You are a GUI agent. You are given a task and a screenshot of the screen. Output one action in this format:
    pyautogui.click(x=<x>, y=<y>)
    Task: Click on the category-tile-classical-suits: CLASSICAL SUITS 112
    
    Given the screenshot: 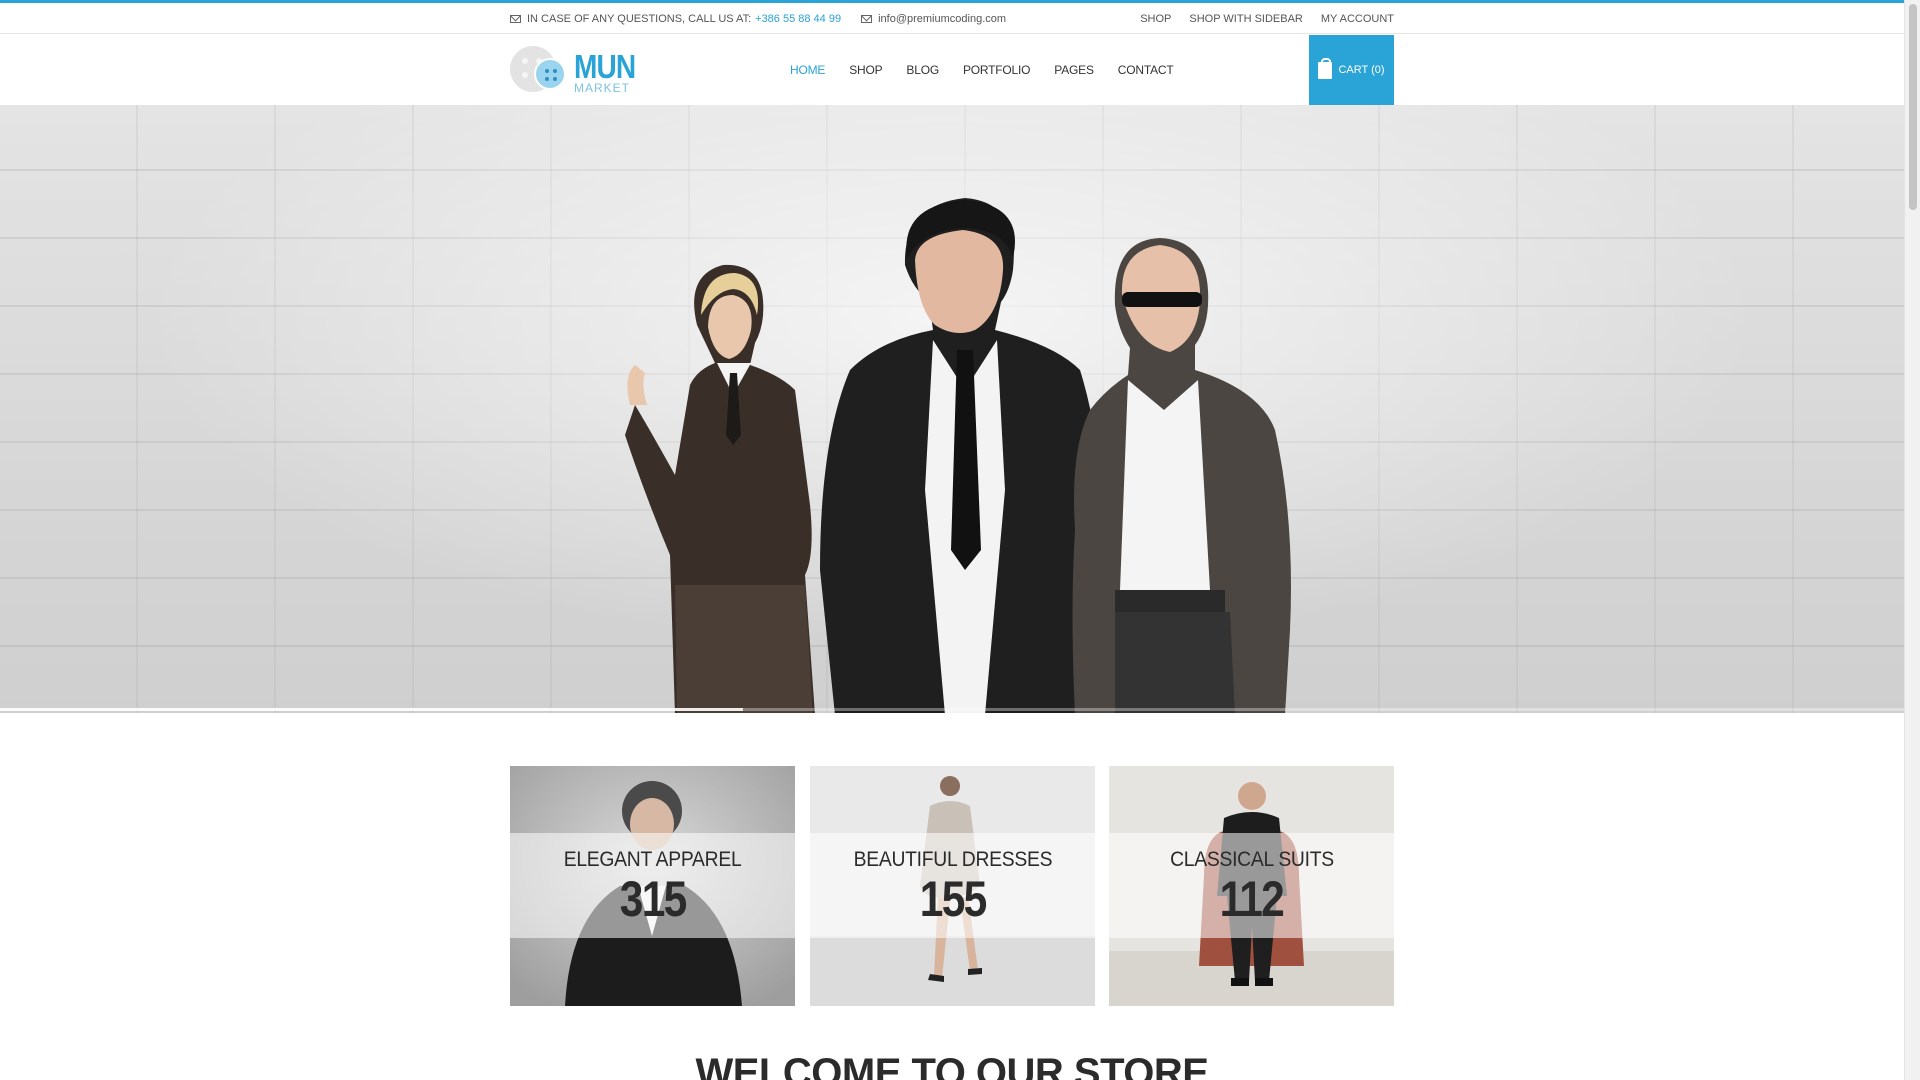 What is the action you would take?
    pyautogui.click(x=1251, y=886)
    